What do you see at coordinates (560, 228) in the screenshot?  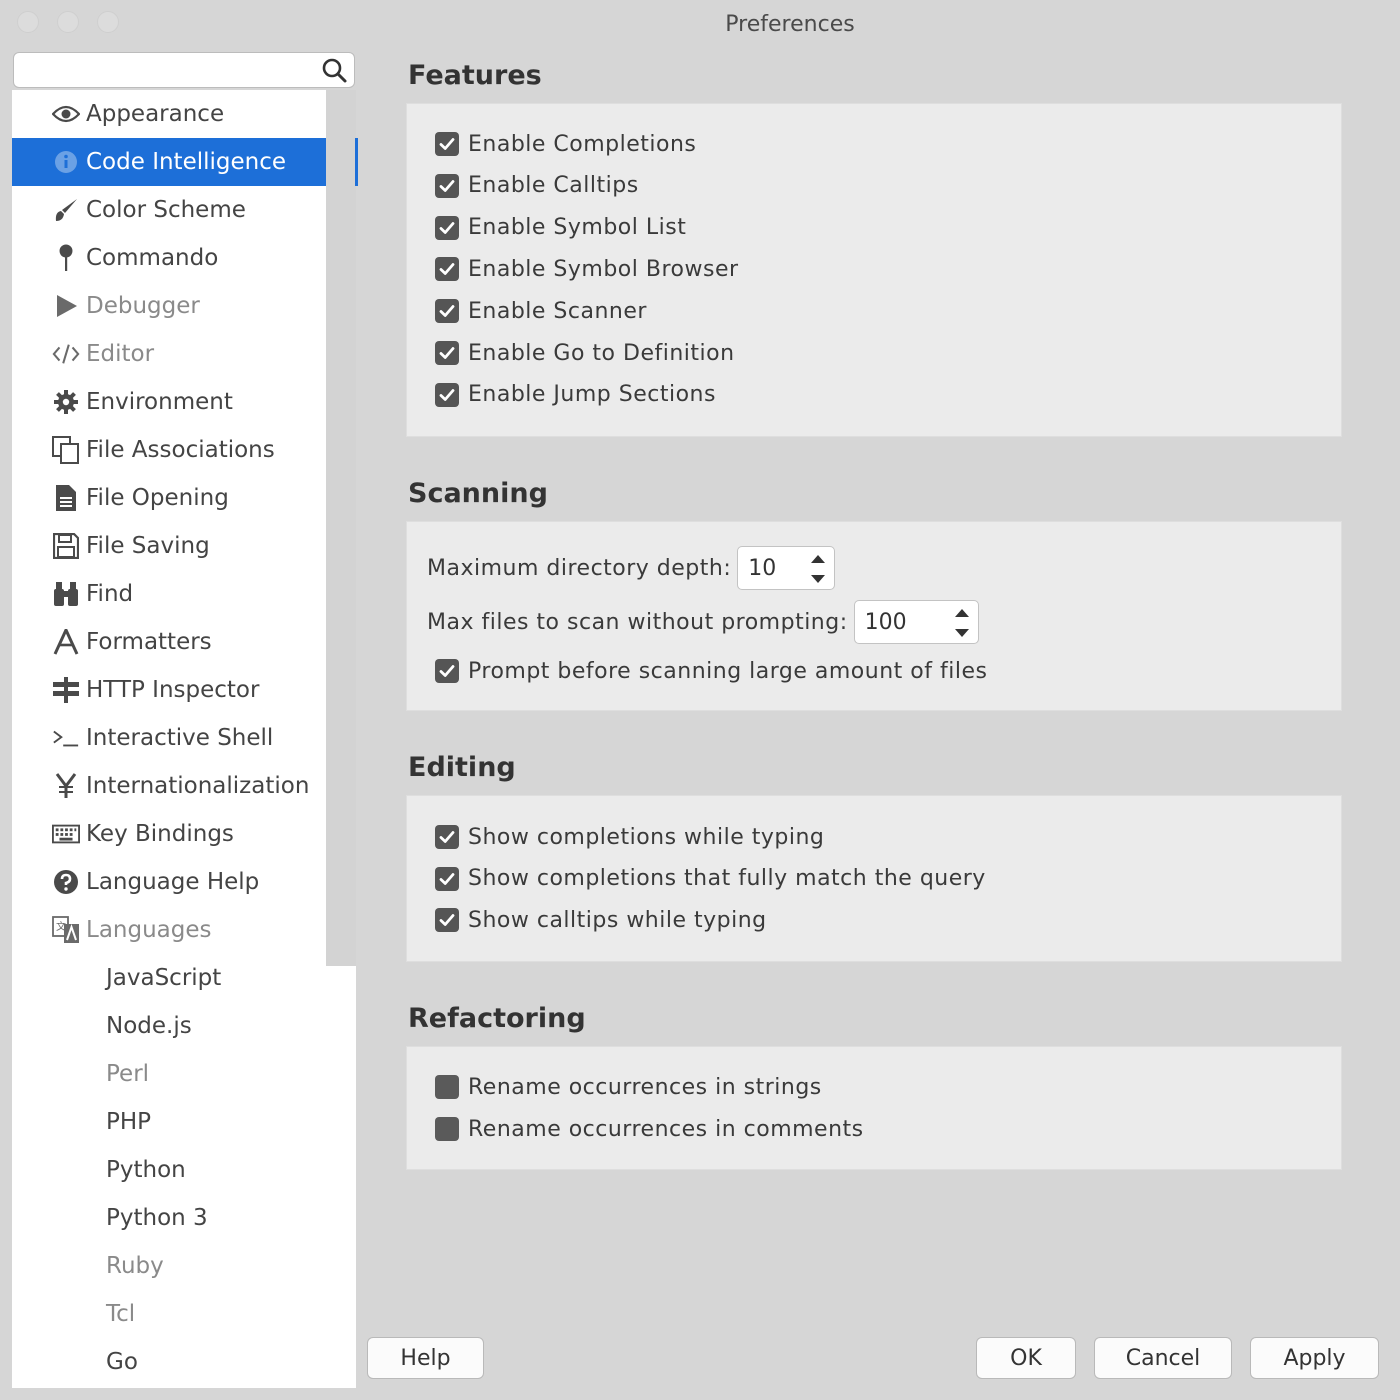 I see `features-option-checkbox: Enable Symbol List` at bounding box center [560, 228].